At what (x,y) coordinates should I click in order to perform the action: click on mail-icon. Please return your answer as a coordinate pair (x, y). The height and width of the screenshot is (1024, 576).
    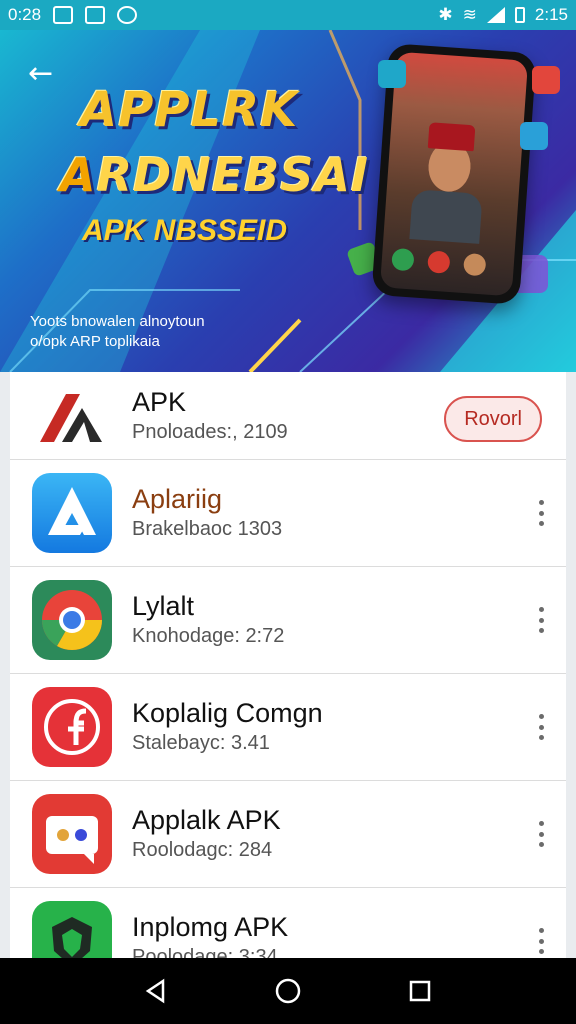
    Looking at the image, I should click on (95, 15).